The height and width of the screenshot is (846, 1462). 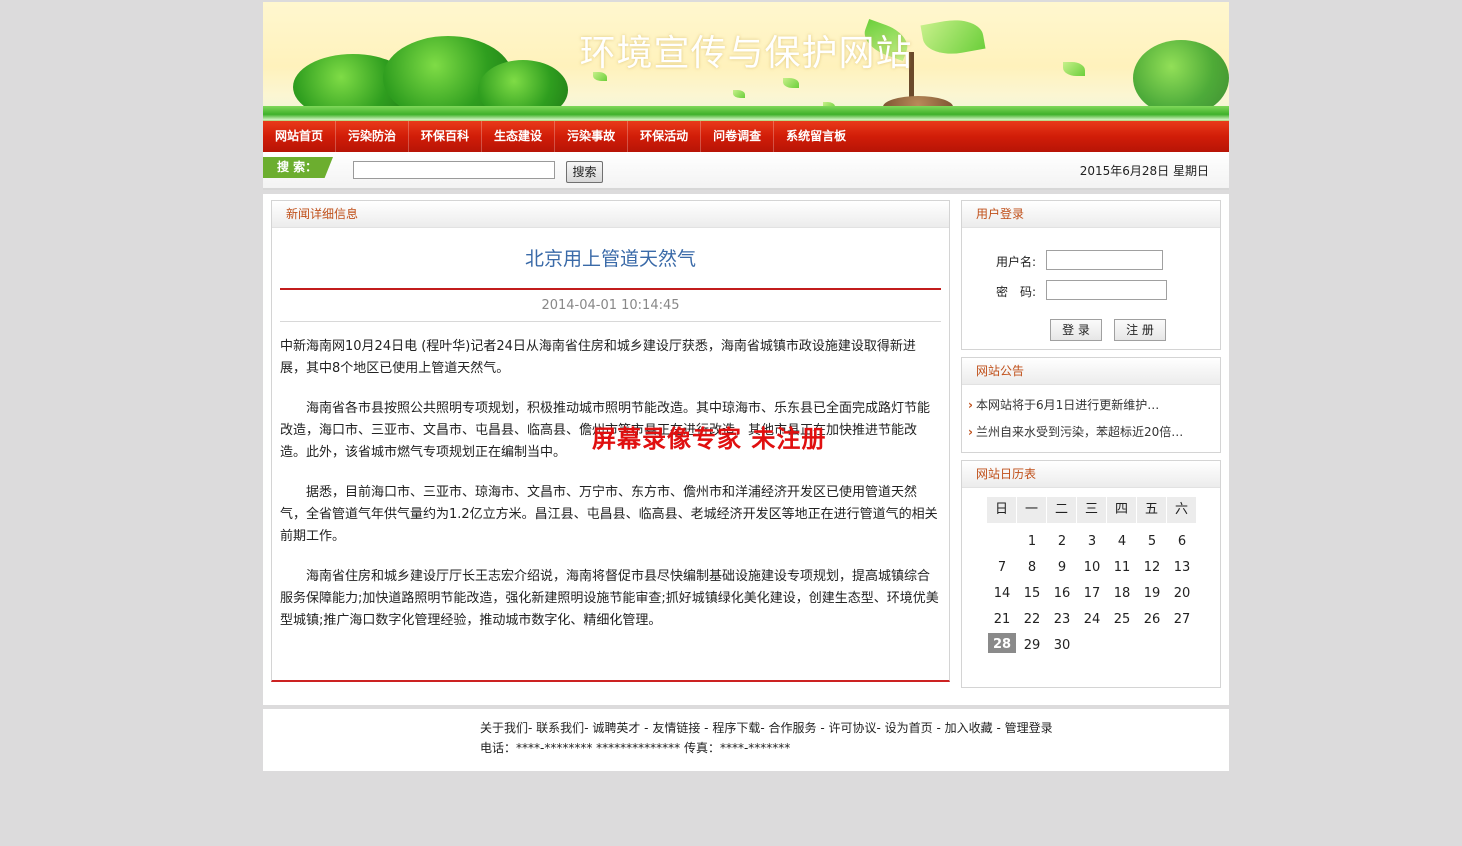 I want to click on login-button: 登 录, so click(x=1076, y=330).